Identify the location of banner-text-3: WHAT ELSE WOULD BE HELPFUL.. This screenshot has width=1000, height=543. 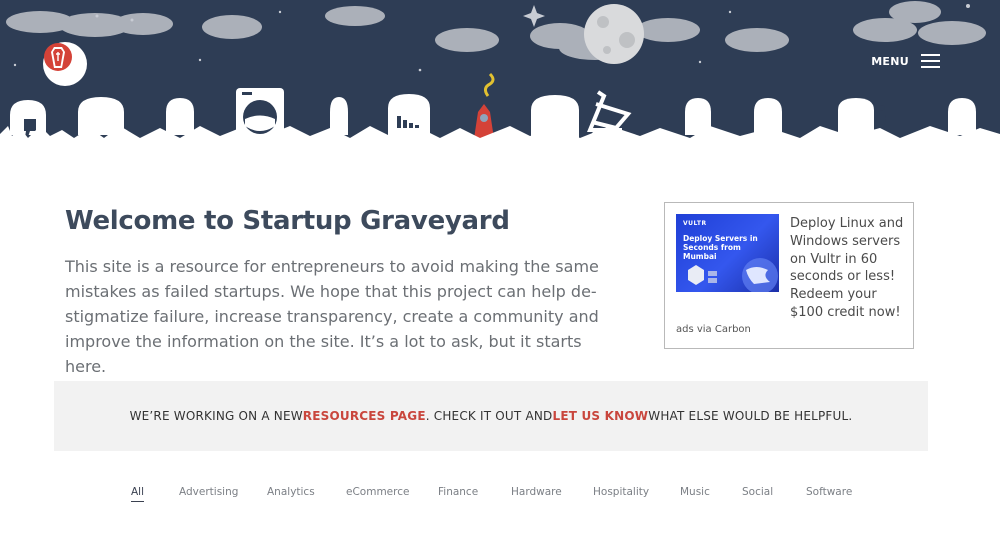
(750, 416).